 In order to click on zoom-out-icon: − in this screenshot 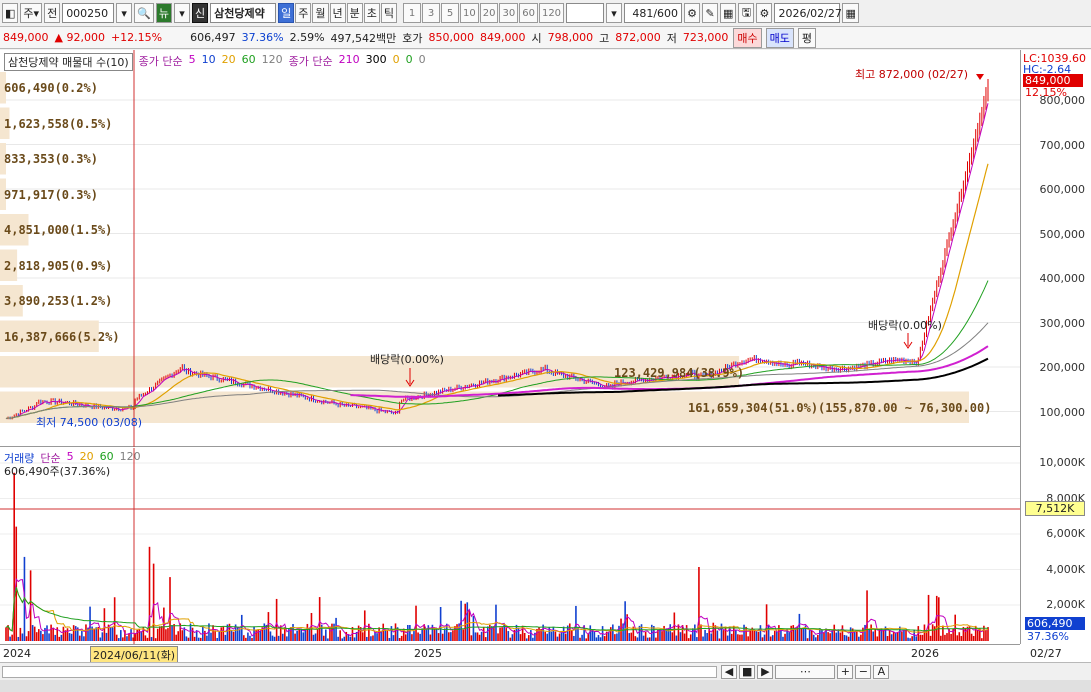, I will do `click(863, 671)`.